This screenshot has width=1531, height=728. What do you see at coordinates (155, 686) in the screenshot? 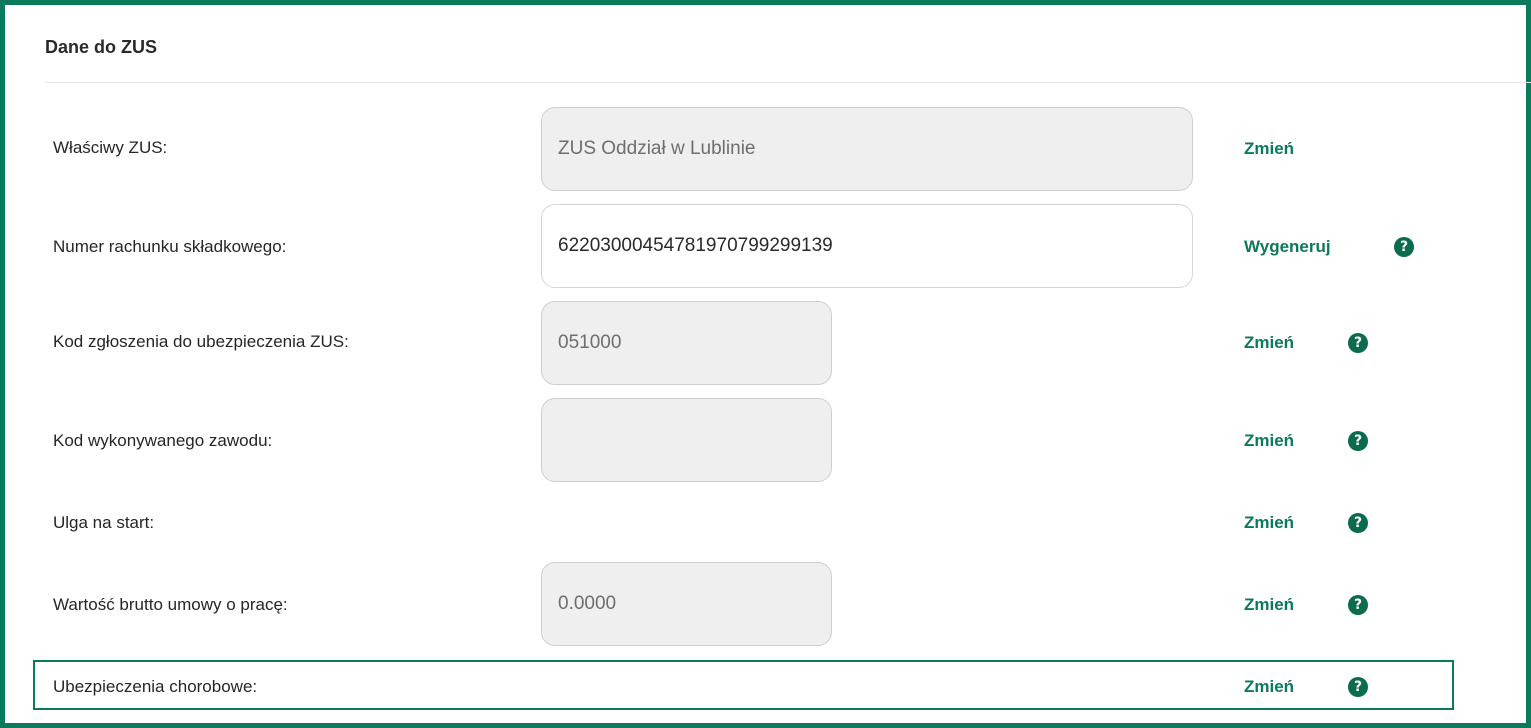
I see `label-ubezpieczenia-chorobowe: Ubezpieczenia chorobowe:` at bounding box center [155, 686].